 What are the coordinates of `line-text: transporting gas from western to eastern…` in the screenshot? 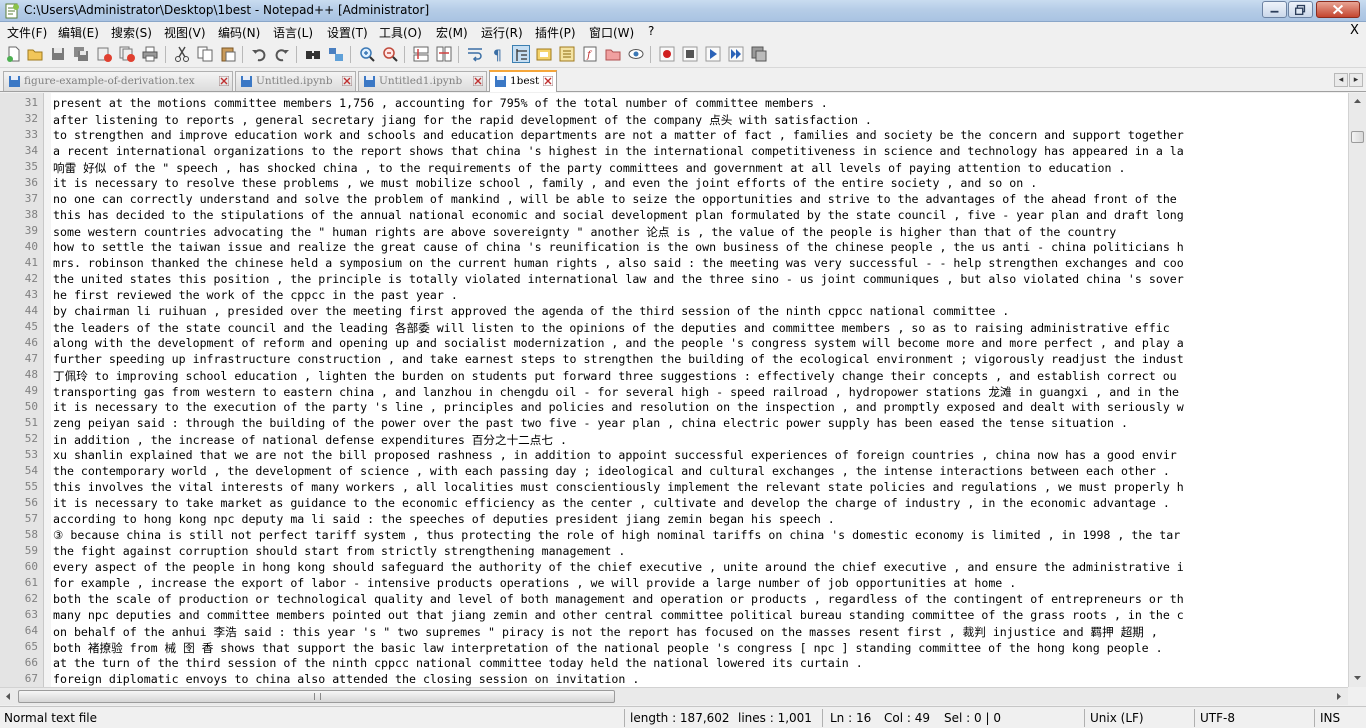 It's located at (700, 392).